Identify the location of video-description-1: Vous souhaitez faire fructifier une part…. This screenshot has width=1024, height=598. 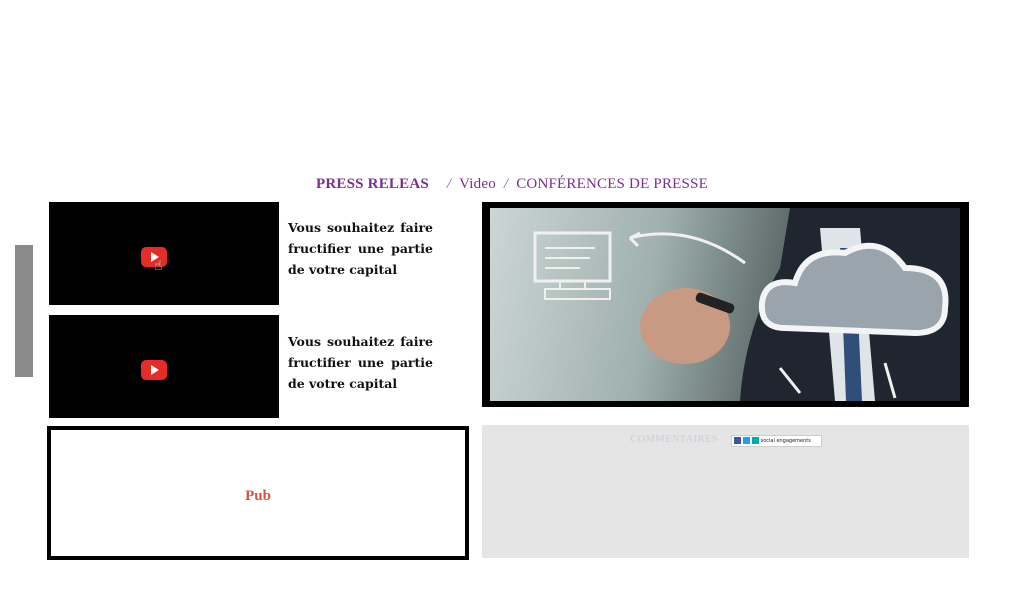
(360, 248).